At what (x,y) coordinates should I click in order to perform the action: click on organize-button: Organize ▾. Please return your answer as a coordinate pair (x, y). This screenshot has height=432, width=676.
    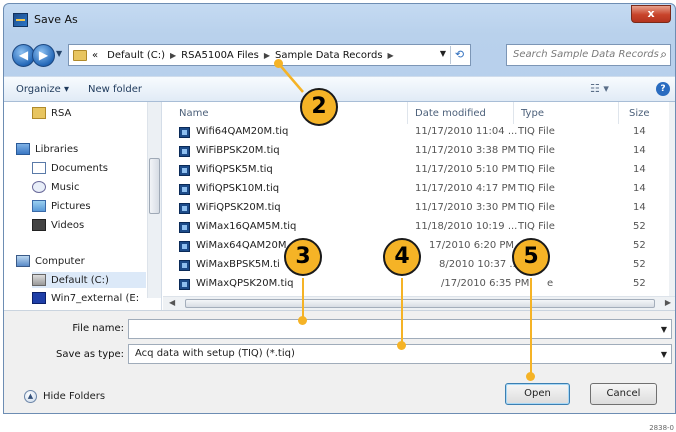
    Looking at the image, I should click on (42, 89).